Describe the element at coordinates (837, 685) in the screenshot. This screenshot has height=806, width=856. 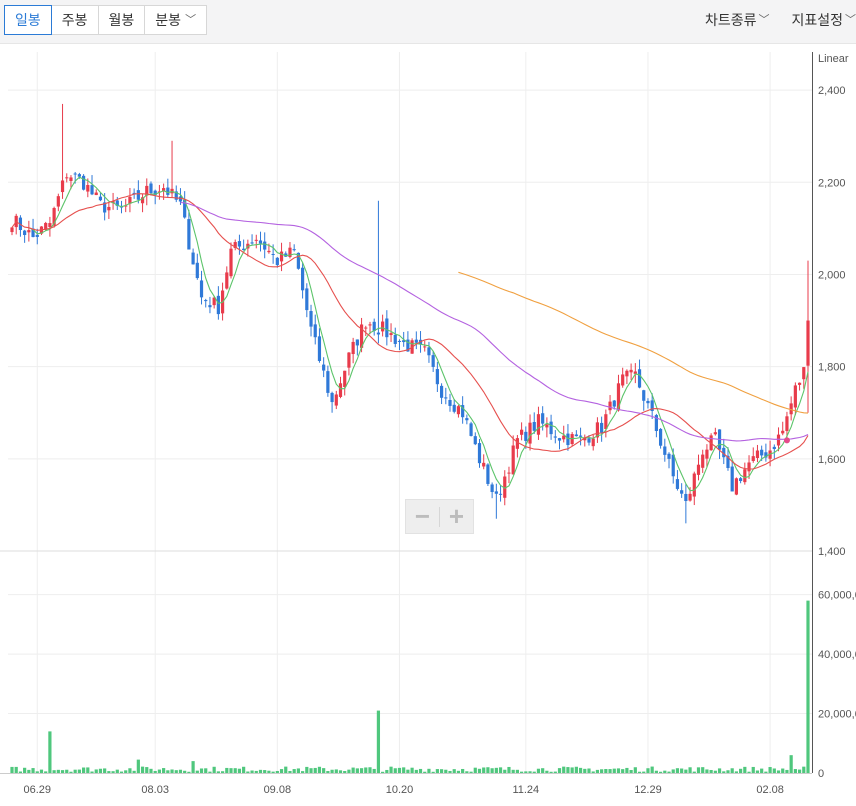
I see `volume-axis: 60,000,0 40,000,0 20,000,0 0` at that location.